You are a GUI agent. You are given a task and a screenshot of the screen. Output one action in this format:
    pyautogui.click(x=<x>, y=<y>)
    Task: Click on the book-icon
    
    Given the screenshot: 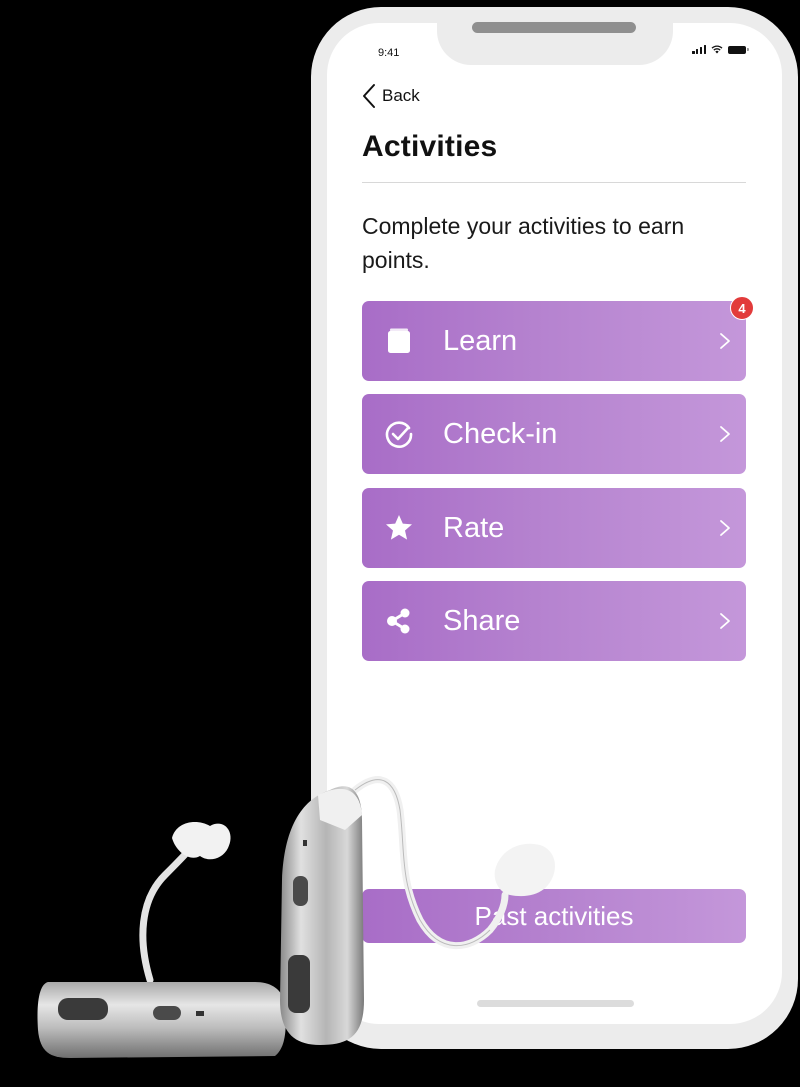 What is the action you would take?
    pyautogui.click(x=399, y=341)
    